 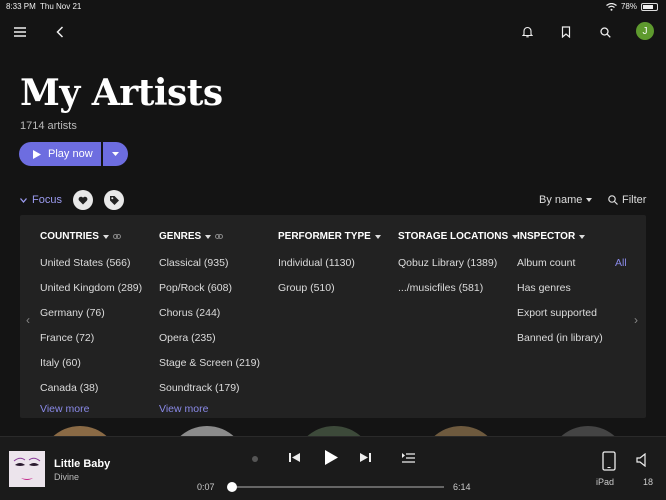 I want to click on elapsed-time: 0:07, so click(x=206, y=487).